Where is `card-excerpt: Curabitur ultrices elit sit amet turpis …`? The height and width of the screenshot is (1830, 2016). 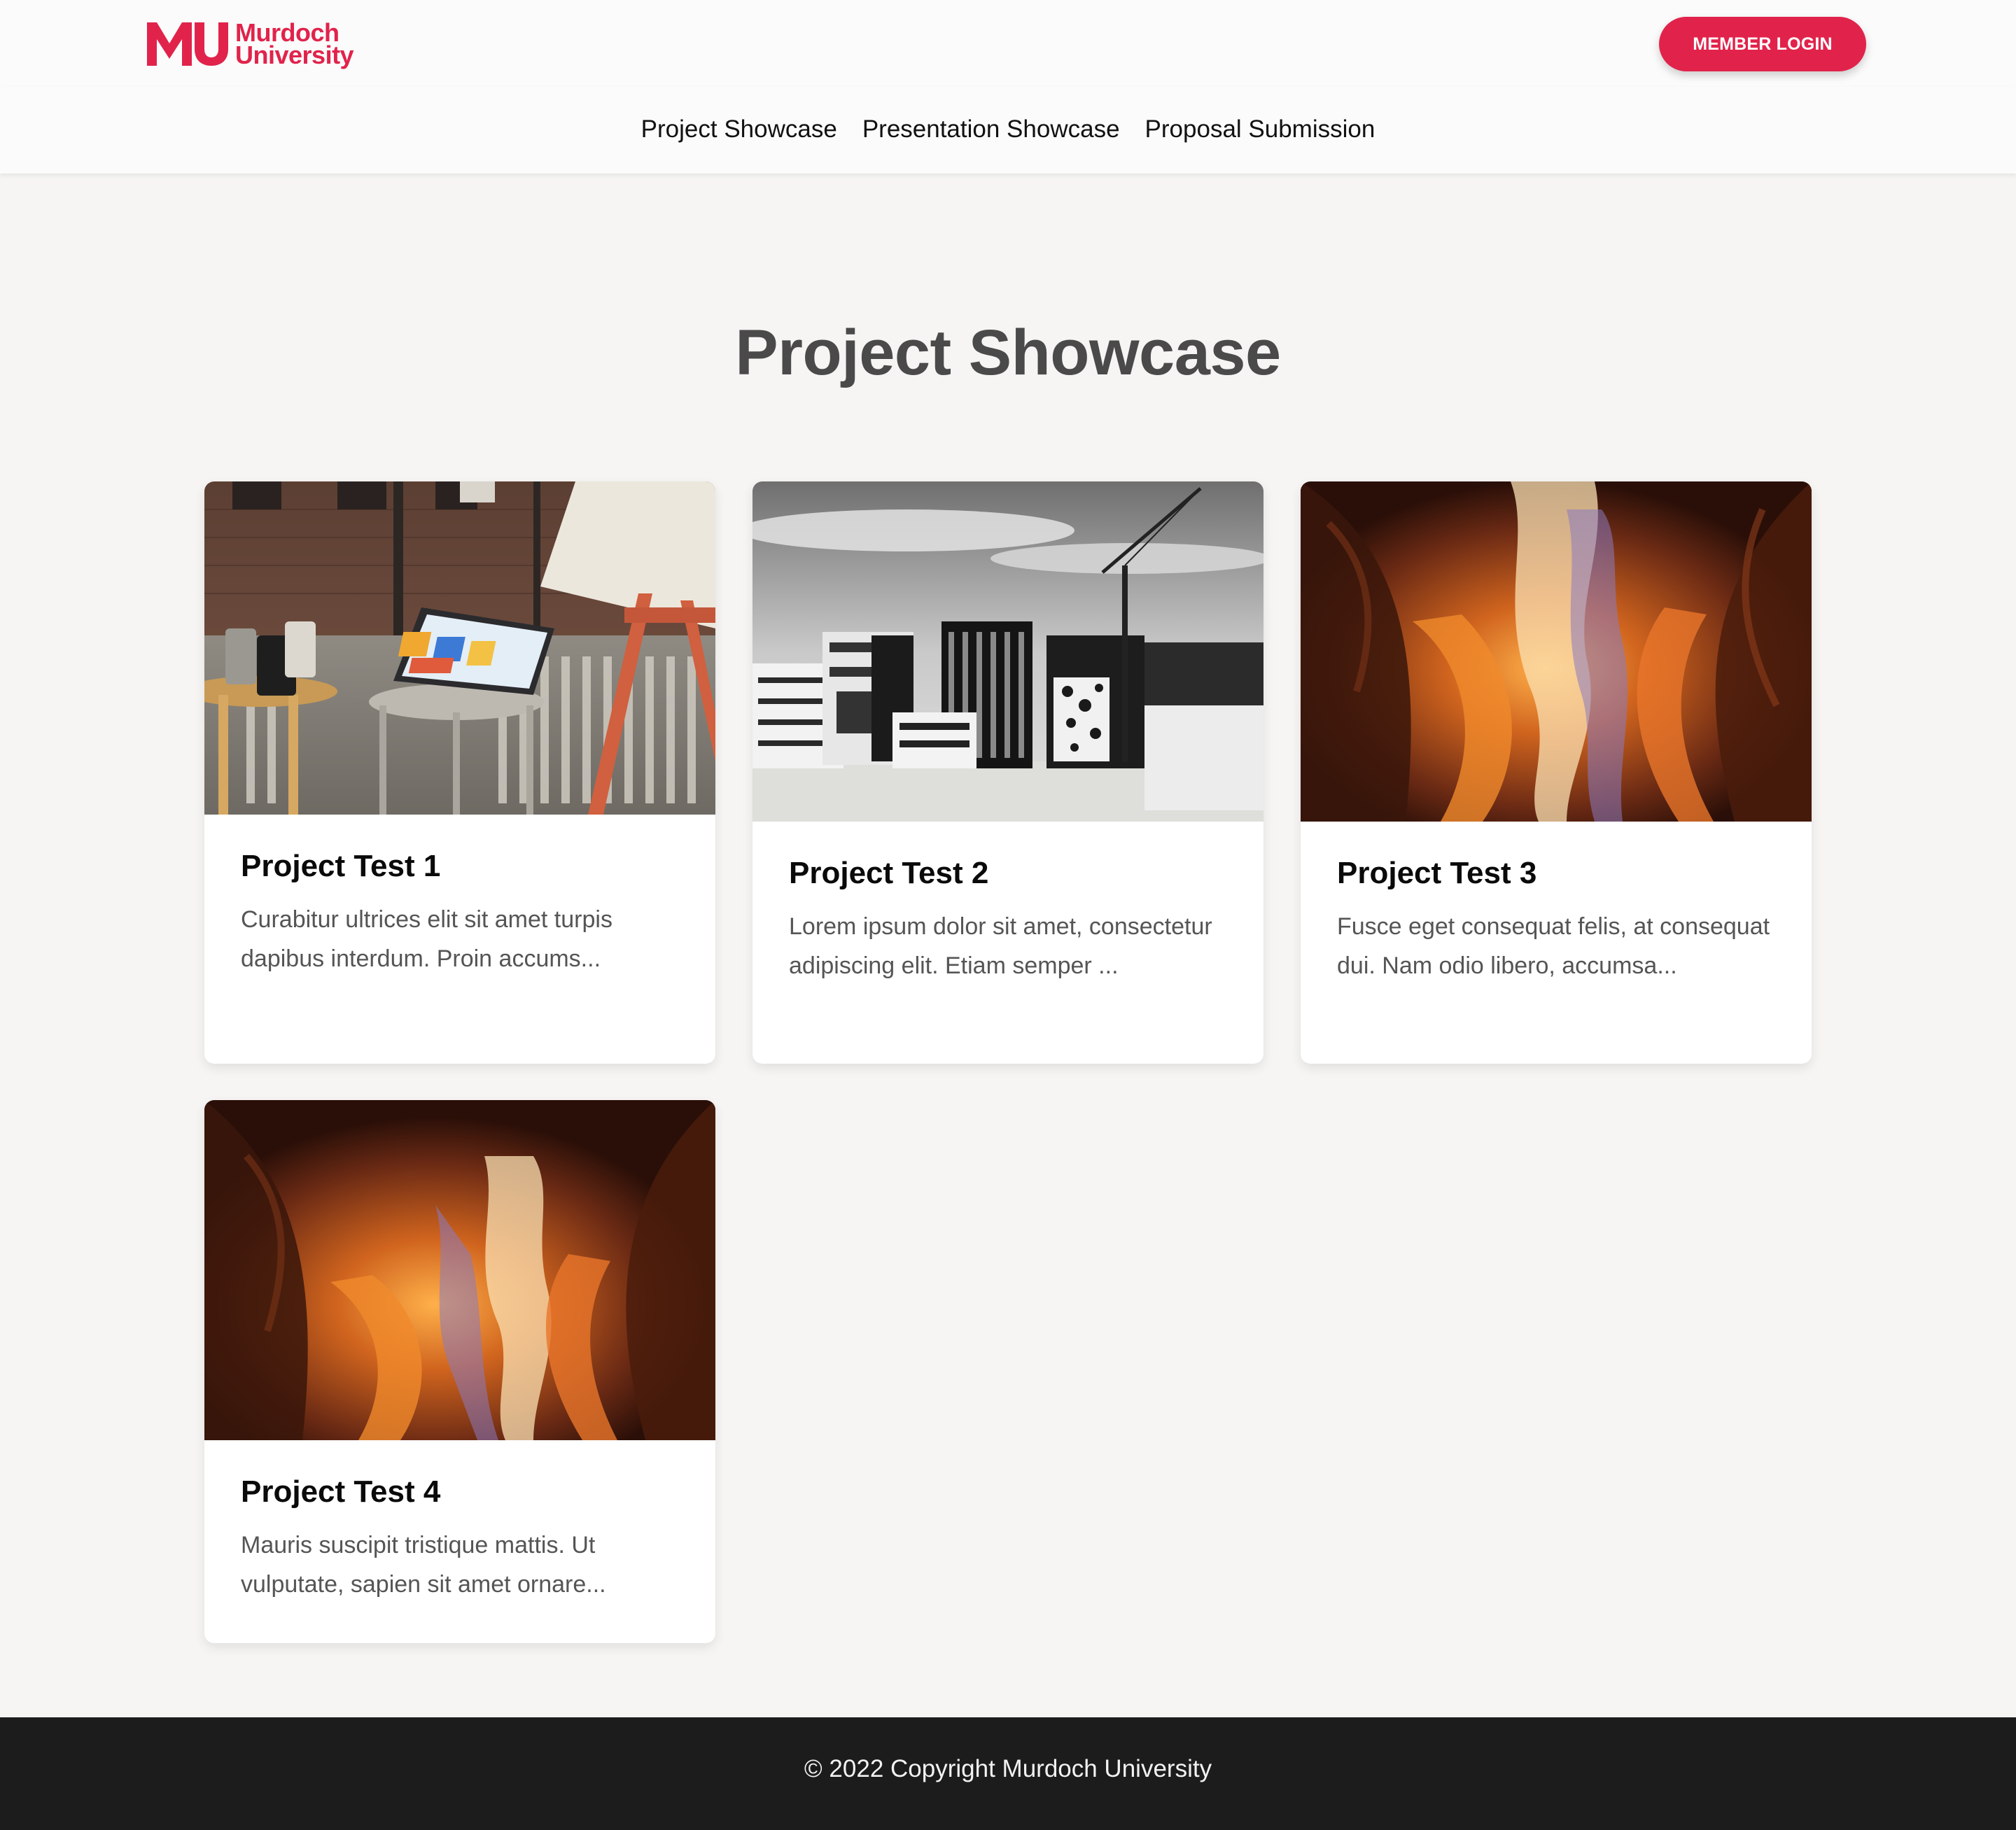
card-excerpt: Curabitur ultrices elit sit amet turpis … is located at coordinates (426, 939).